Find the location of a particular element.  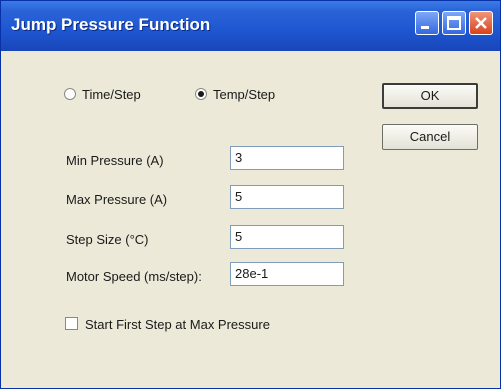

max-pressure-label: Max Pressure (A) is located at coordinates (117, 199).